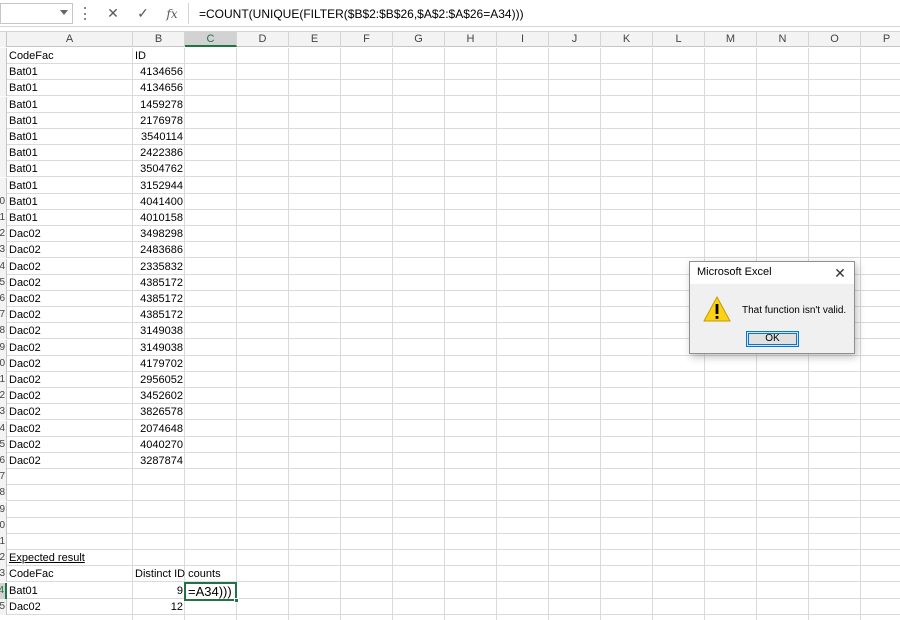 This screenshot has width=900, height=620. I want to click on name-box, so click(36, 13).